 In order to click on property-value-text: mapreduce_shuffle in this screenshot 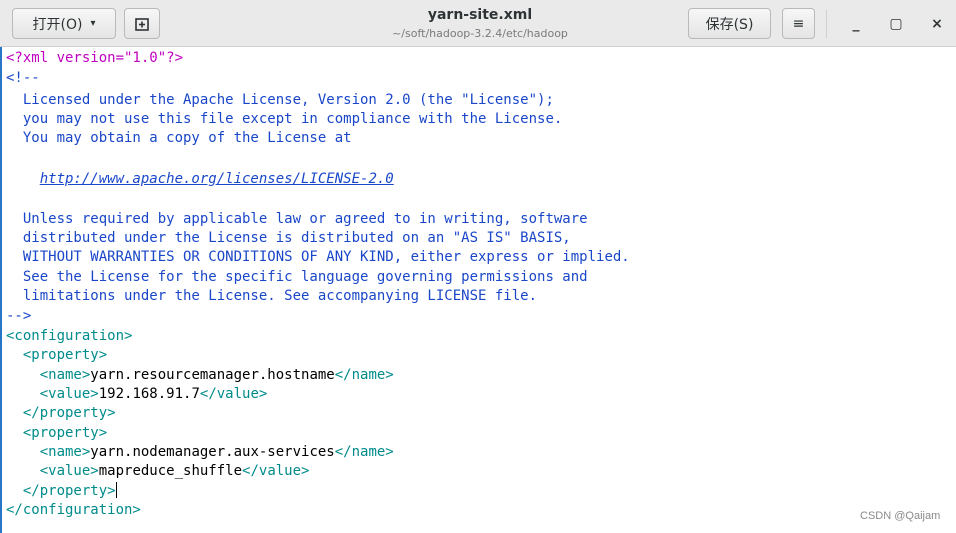, I will do `click(170, 471)`.